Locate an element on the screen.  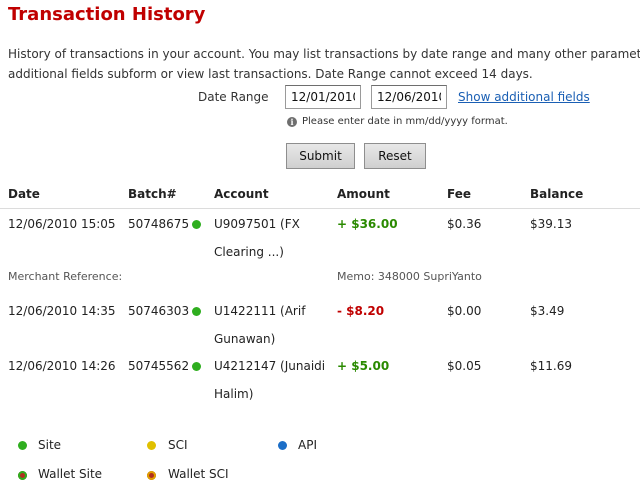
wallet-site-dot-icon is located at coordinates (22, 475).